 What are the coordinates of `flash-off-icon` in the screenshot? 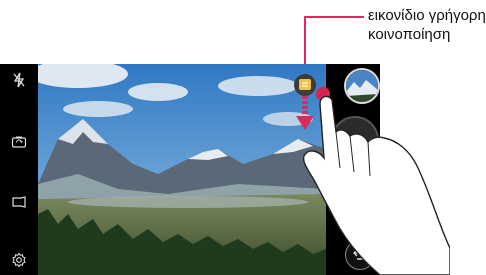 It's located at (19, 80).